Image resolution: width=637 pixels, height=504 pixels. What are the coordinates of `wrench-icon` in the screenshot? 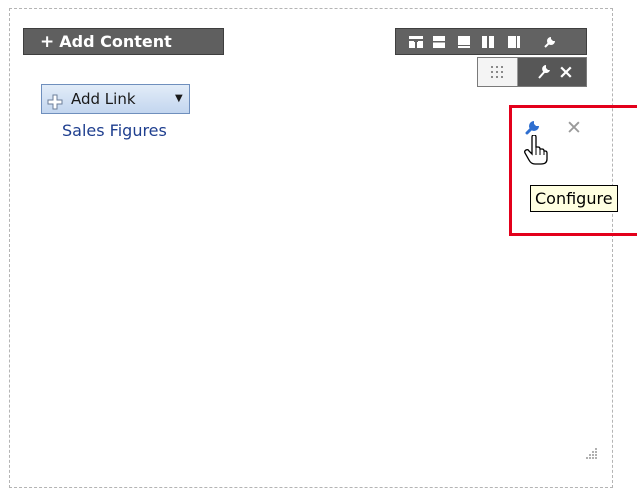 It's located at (550, 41).